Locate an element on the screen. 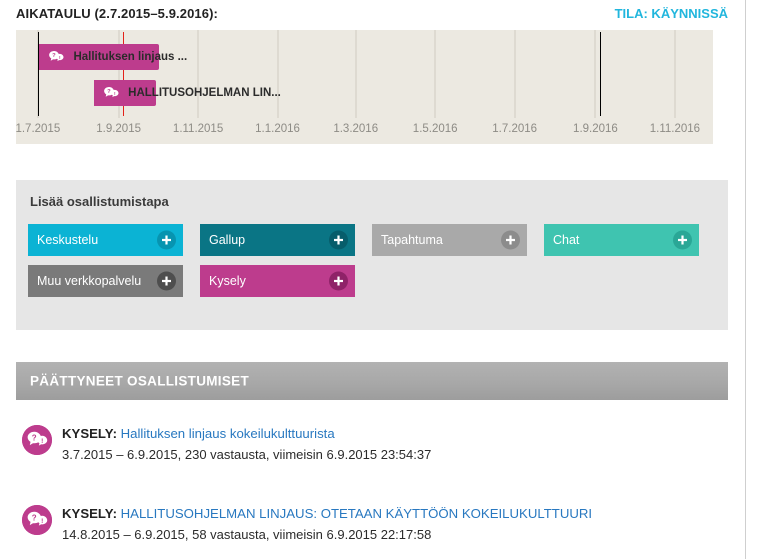 The height and width of the screenshot is (559, 764). gantt-axis-label: 1.5.2016 is located at coordinates (435, 129).